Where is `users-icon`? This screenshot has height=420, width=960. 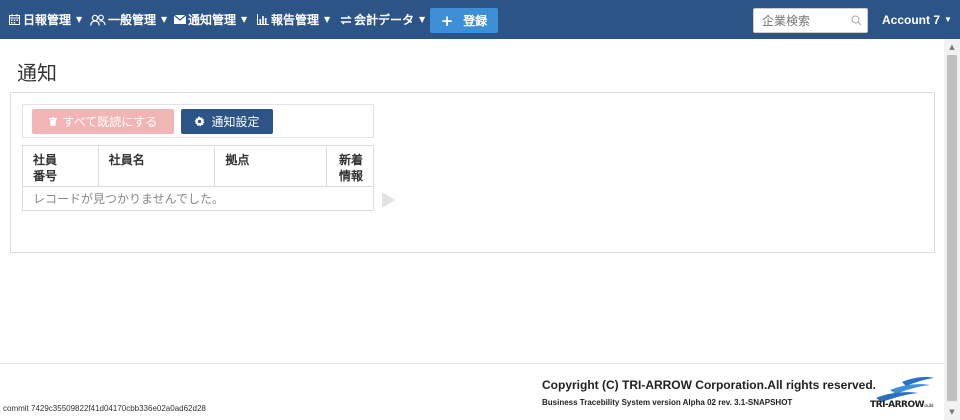 users-icon is located at coordinates (97, 19).